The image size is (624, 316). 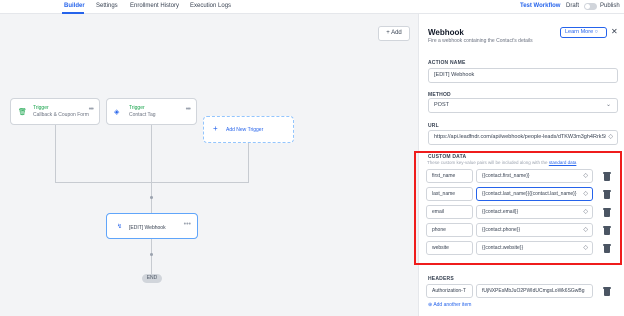 What do you see at coordinates (447, 63) in the screenshot?
I see `action-name-label: ACTION NAME` at bounding box center [447, 63].